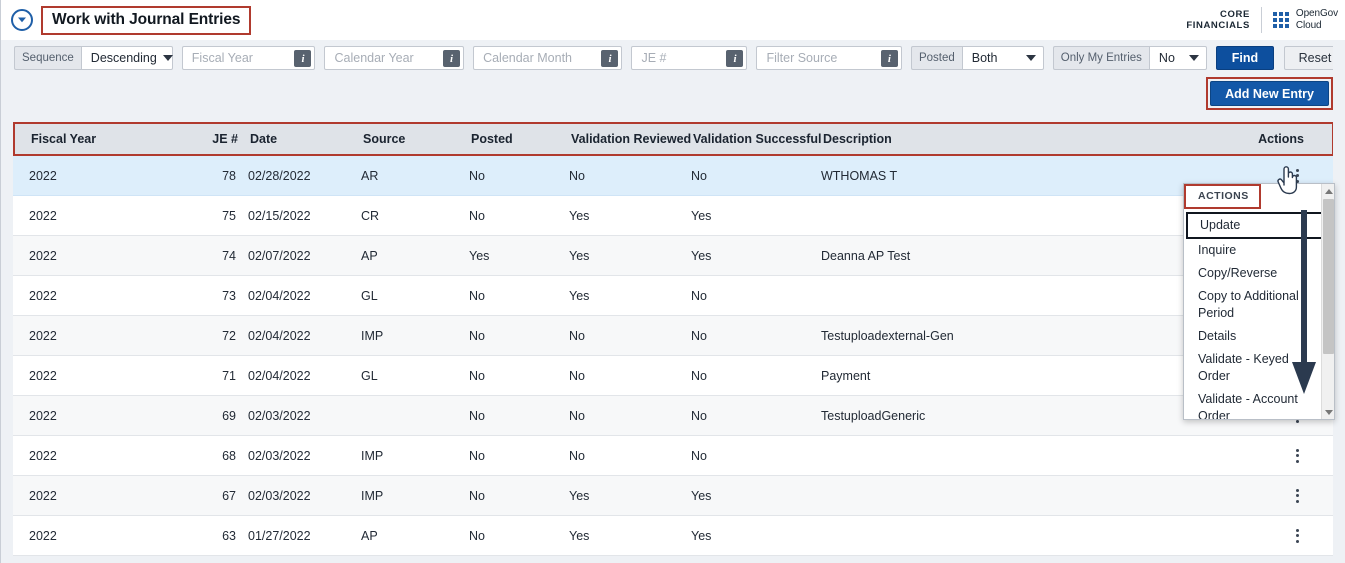 This screenshot has height=563, width=1345. Describe the element at coordinates (689, 58) in the screenshot. I see `je-number-field: i` at that location.